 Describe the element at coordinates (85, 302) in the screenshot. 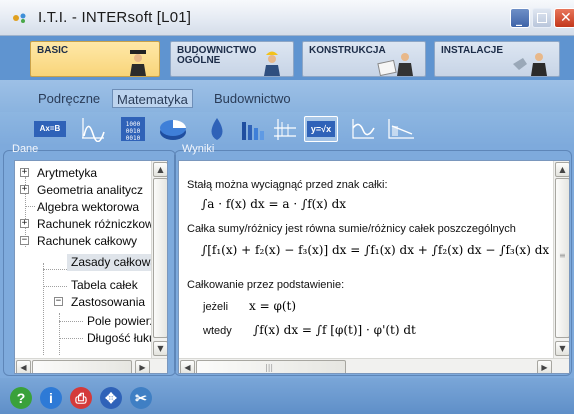

I see `tree-item: − Zastosowania` at that location.